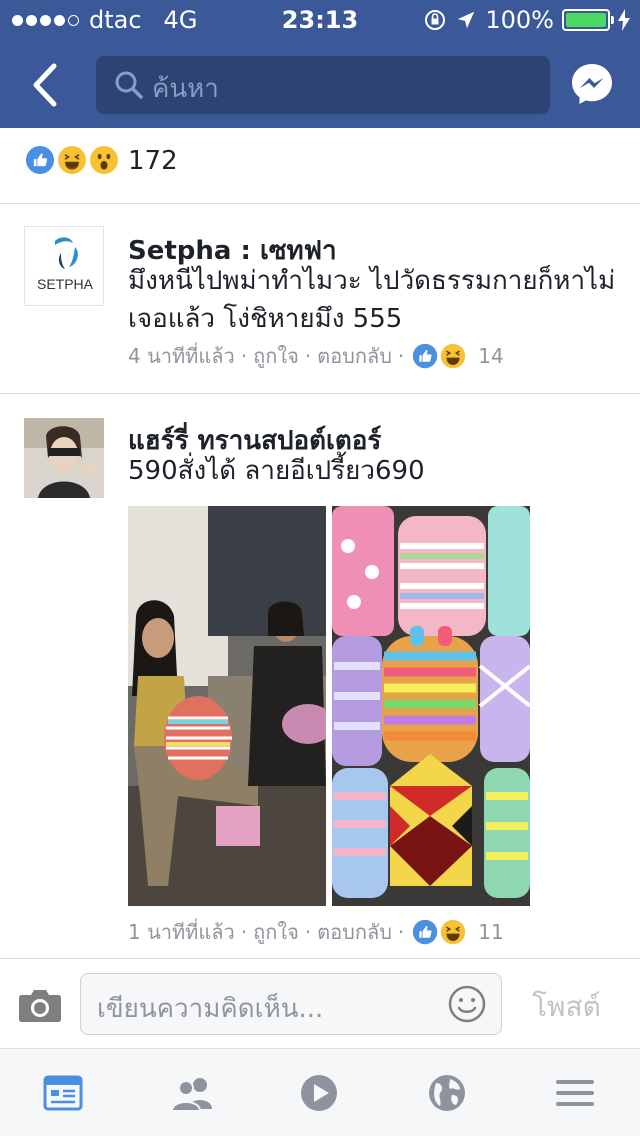 This screenshot has width=640, height=1136. I want to click on search-icon, so click(129, 85).